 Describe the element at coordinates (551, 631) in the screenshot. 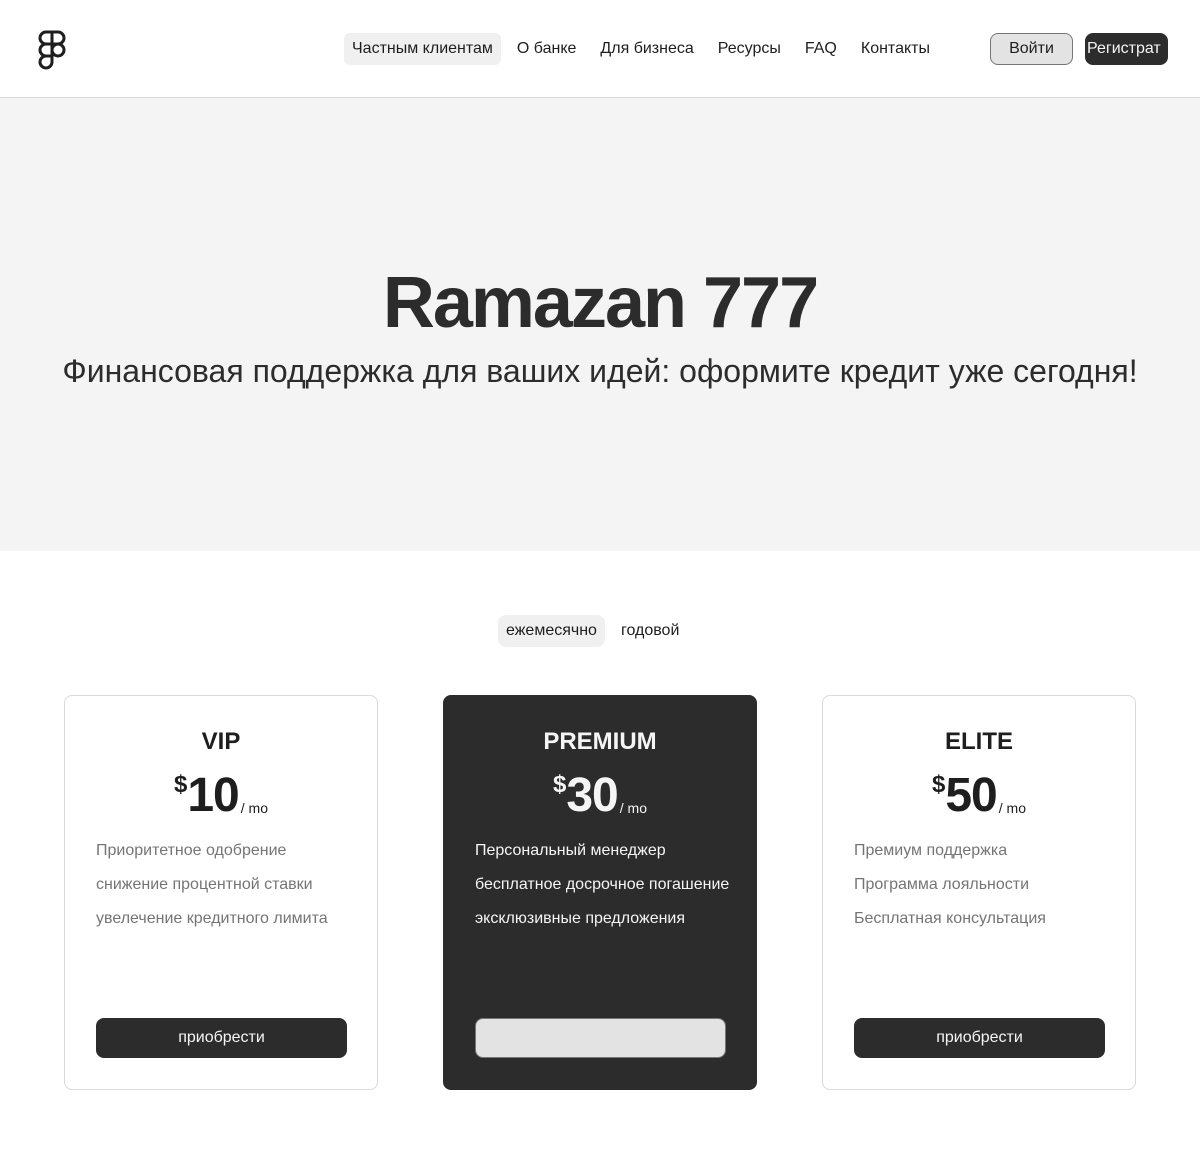

I see `toggle-monthly: ежемесячно` at that location.